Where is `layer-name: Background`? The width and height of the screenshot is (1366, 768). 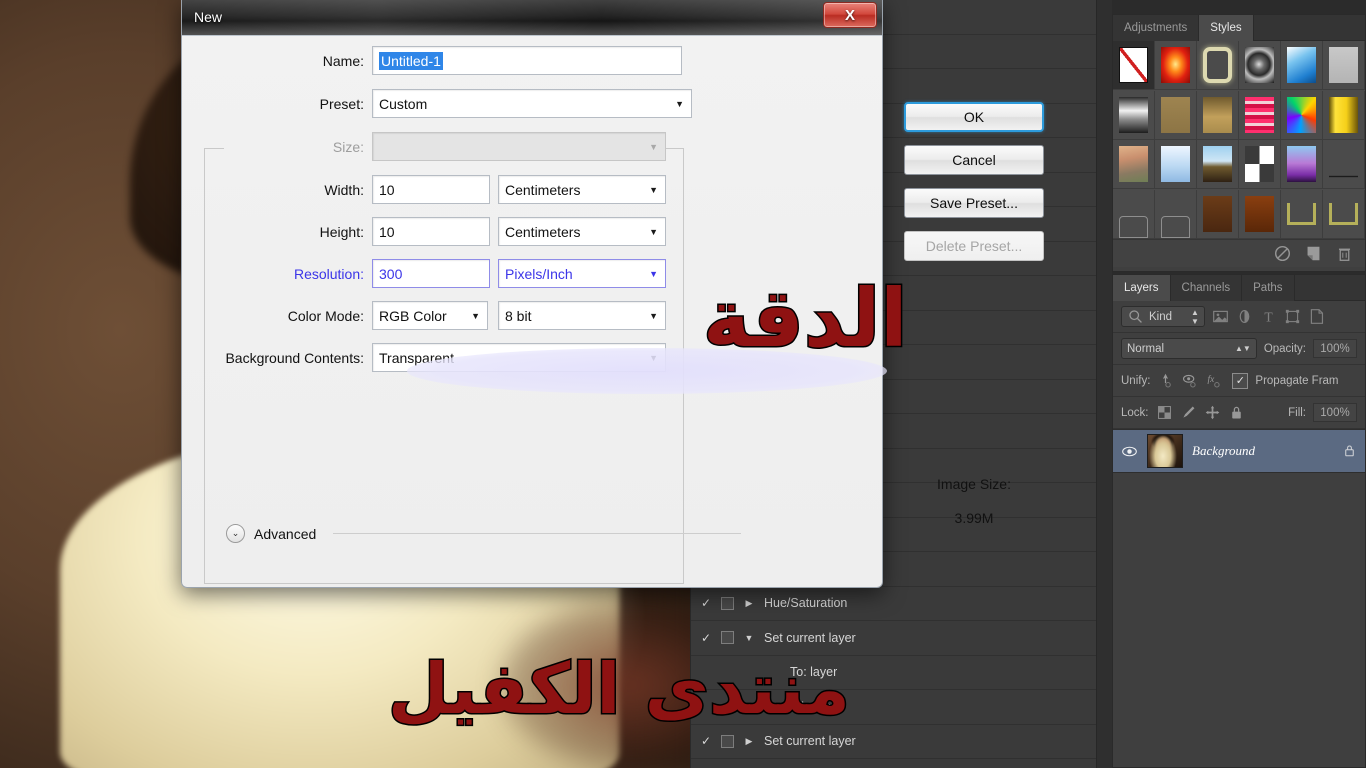
layer-name: Background is located at coordinates (1262, 451).